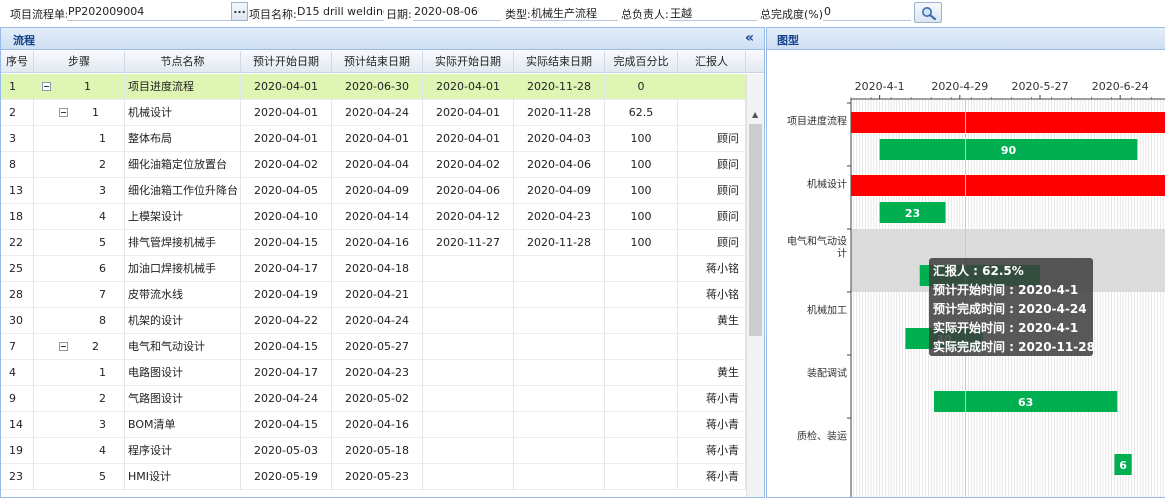 This screenshot has width=1165, height=498. I want to click on owner-input: 王越, so click(713, 11).